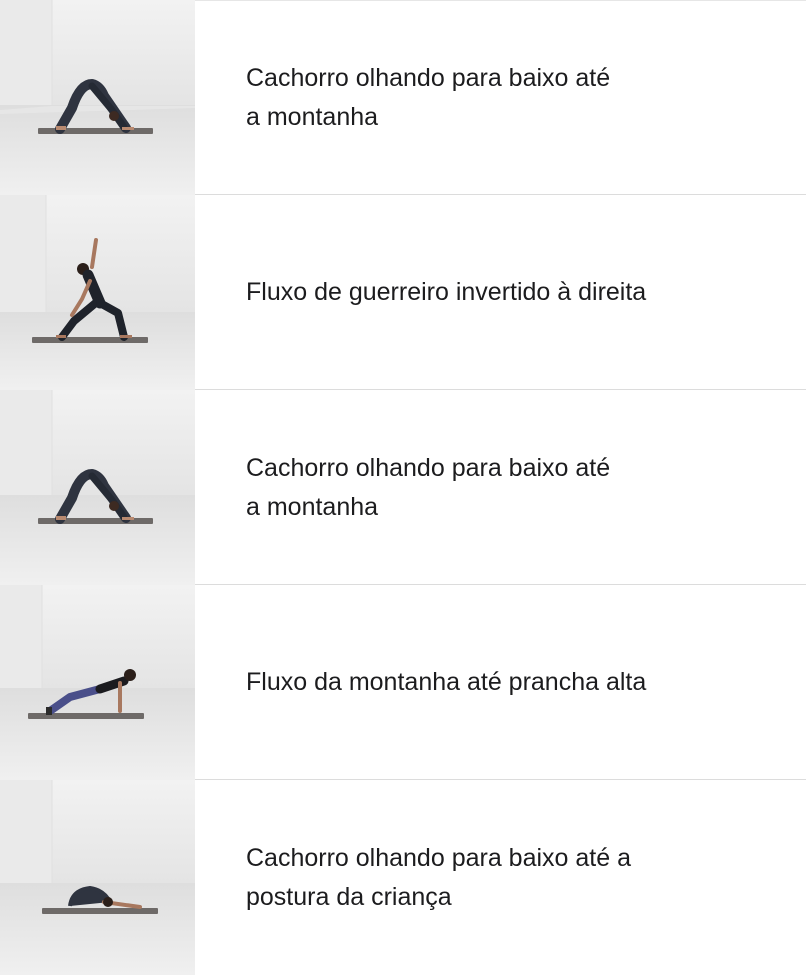  Describe the element at coordinates (446, 682) in the screenshot. I see `list-item-title: Fluxo da montanha até prancha alta` at that location.